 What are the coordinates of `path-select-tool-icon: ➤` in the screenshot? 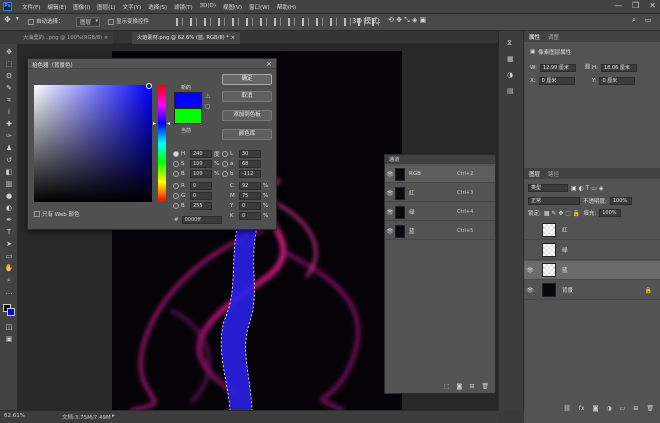 It's located at (9, 244).